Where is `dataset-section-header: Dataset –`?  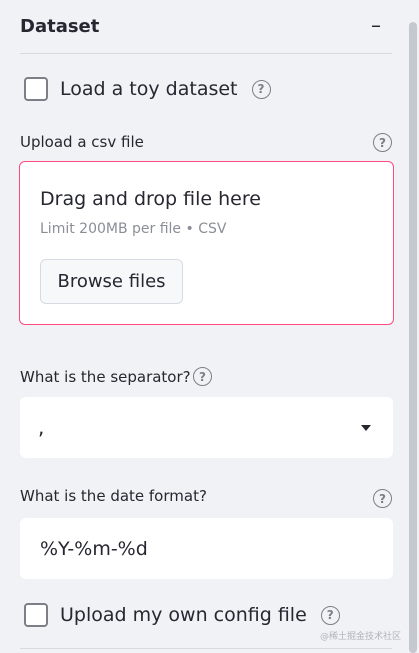 dataset-section-header: Dataset – is located at coordinates (206, 33).